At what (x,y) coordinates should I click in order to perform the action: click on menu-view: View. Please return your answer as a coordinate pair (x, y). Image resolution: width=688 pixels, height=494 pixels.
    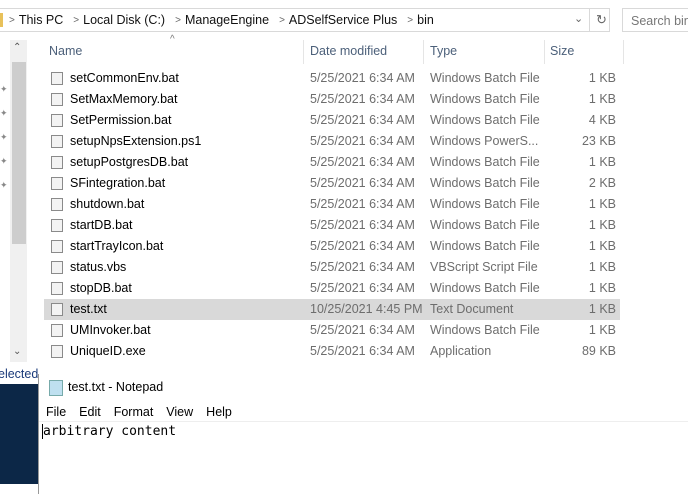
    Looking at the image, I should click on (179, 412).